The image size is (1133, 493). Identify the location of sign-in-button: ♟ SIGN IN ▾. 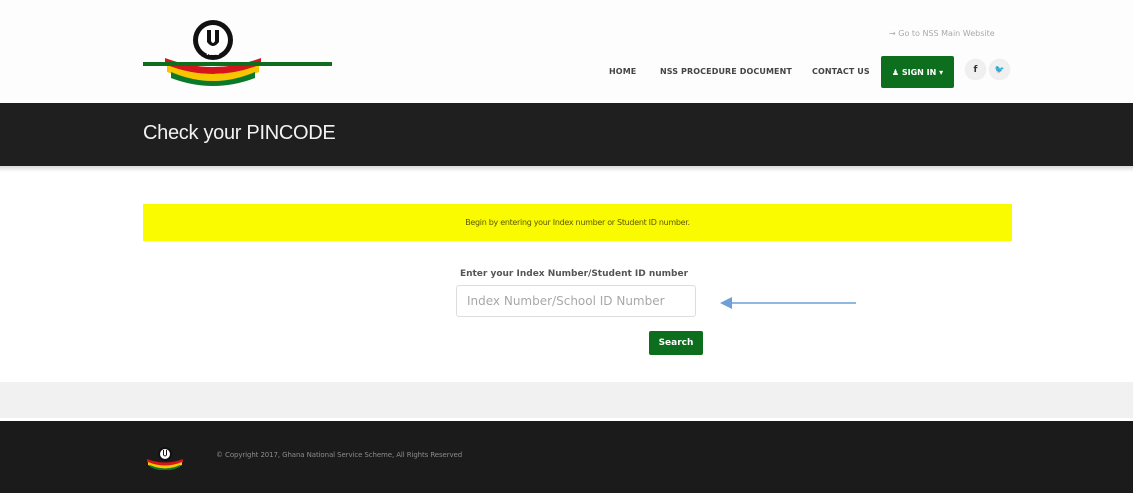
(917, 72).